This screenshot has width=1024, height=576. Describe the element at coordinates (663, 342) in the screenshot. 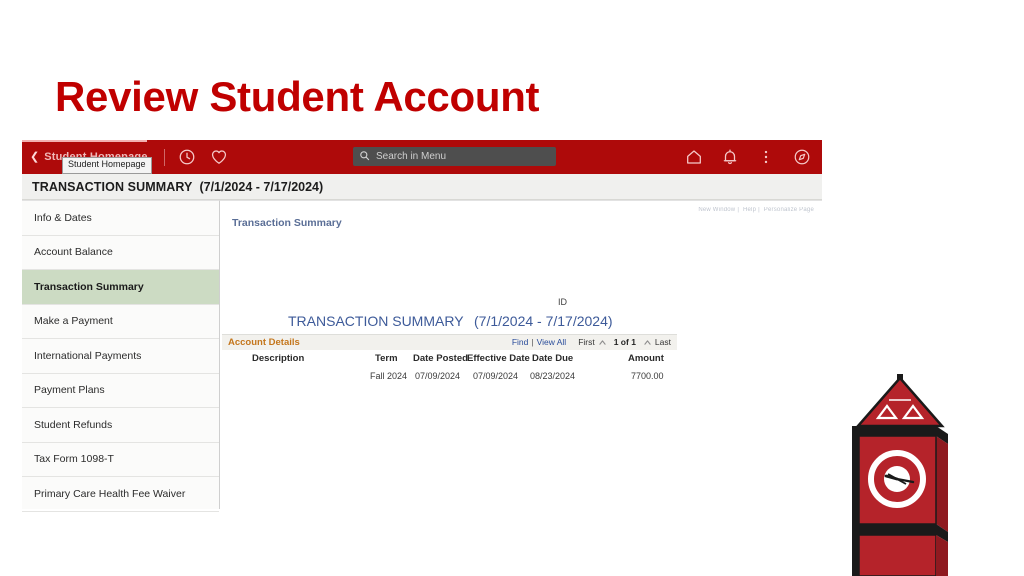

I see `last-link: Last` at that location.